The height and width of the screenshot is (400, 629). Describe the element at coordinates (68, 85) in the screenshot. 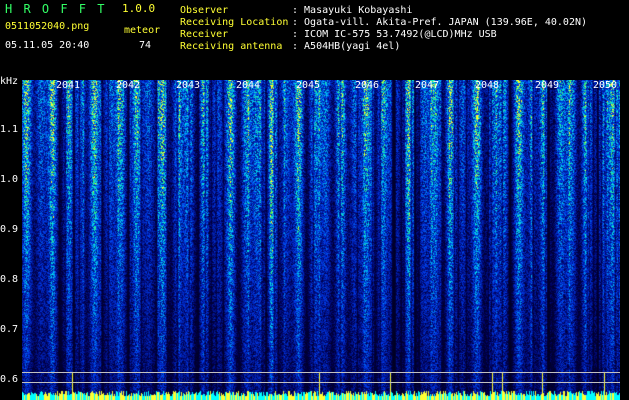

I see `x-tick-label: 2041` at that location.